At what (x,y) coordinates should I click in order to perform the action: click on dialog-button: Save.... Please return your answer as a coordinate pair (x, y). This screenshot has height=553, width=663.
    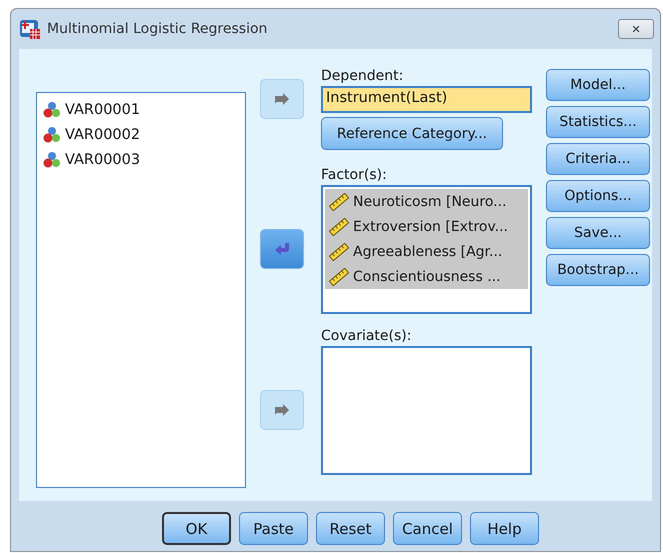
    Looking at the image, I should click on (598, 233).